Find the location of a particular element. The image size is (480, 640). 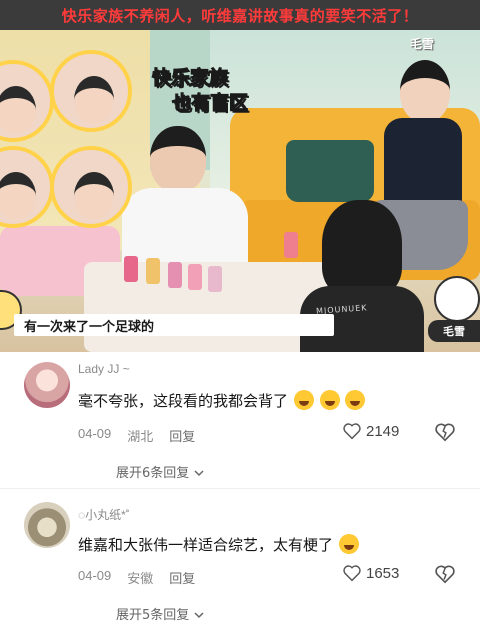

like-count: 2149 is located at coordinates (383, 431).